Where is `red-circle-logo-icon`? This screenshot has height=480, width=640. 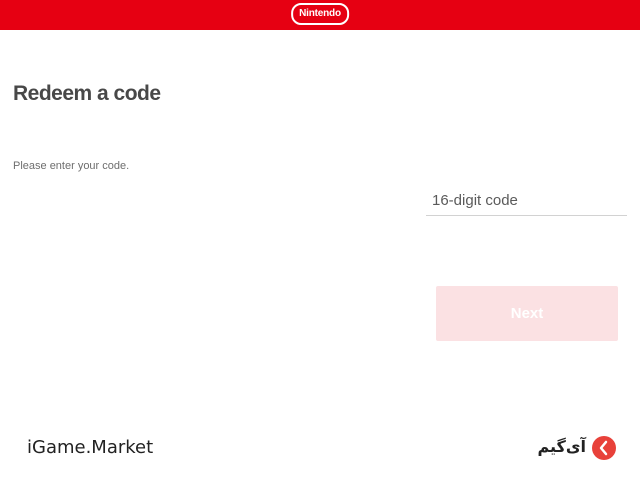 red-circle-logo-icon is located at coordinates (604, 448).